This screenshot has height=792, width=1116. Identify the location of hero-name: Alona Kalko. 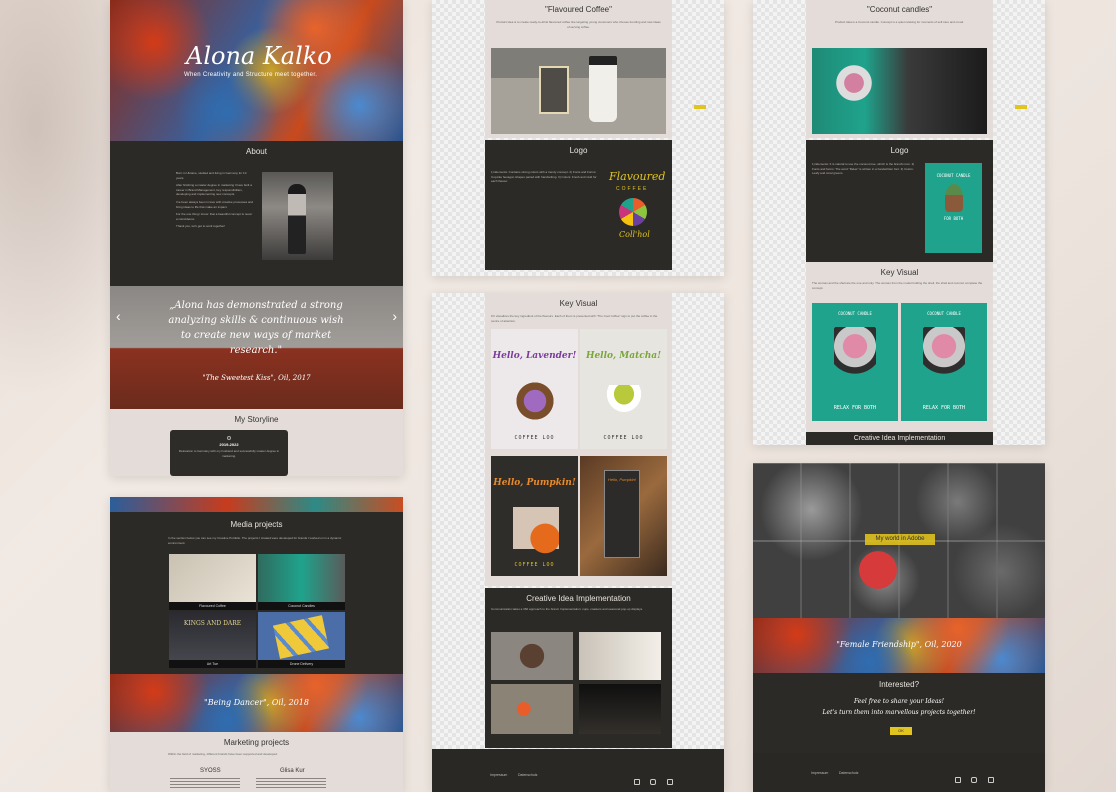
(259, 56).